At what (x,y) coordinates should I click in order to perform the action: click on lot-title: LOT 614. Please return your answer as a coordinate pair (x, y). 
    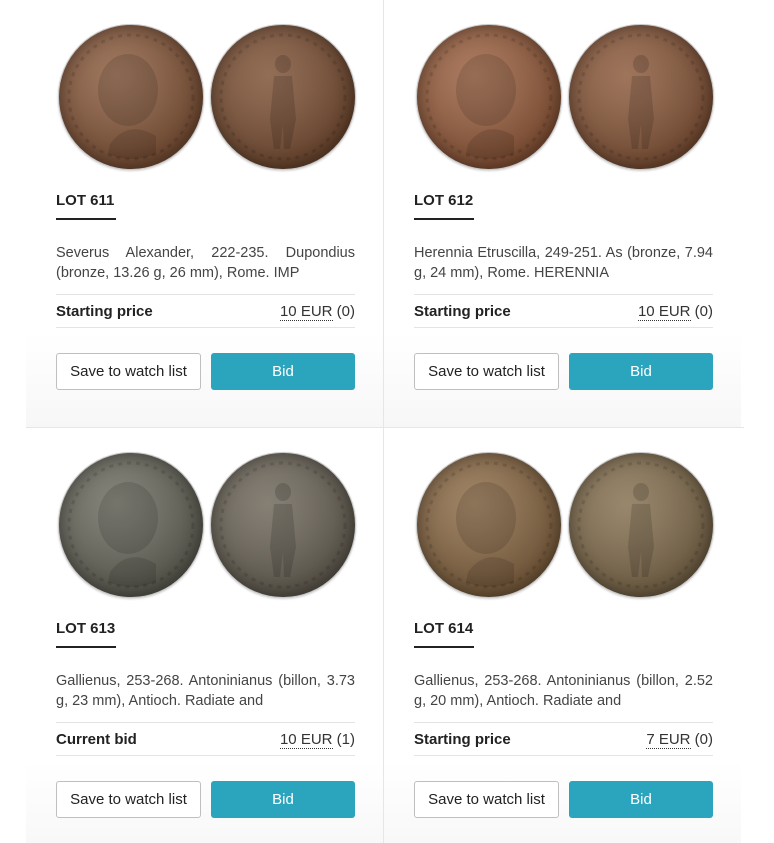
    Looking at the image, I should click on (443, 628).